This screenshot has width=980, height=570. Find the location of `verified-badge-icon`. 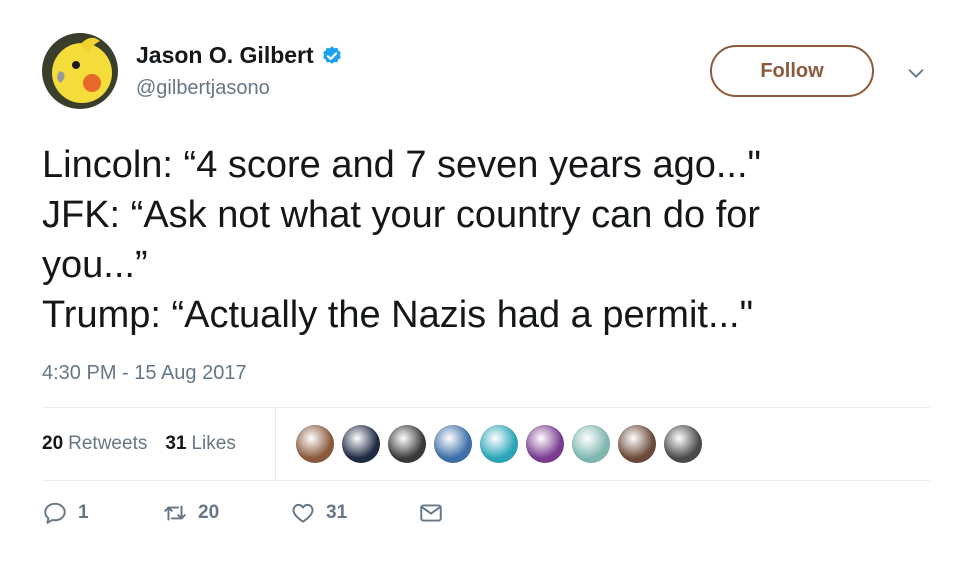

verified-badge-icon is located at coordinates (331, 54).